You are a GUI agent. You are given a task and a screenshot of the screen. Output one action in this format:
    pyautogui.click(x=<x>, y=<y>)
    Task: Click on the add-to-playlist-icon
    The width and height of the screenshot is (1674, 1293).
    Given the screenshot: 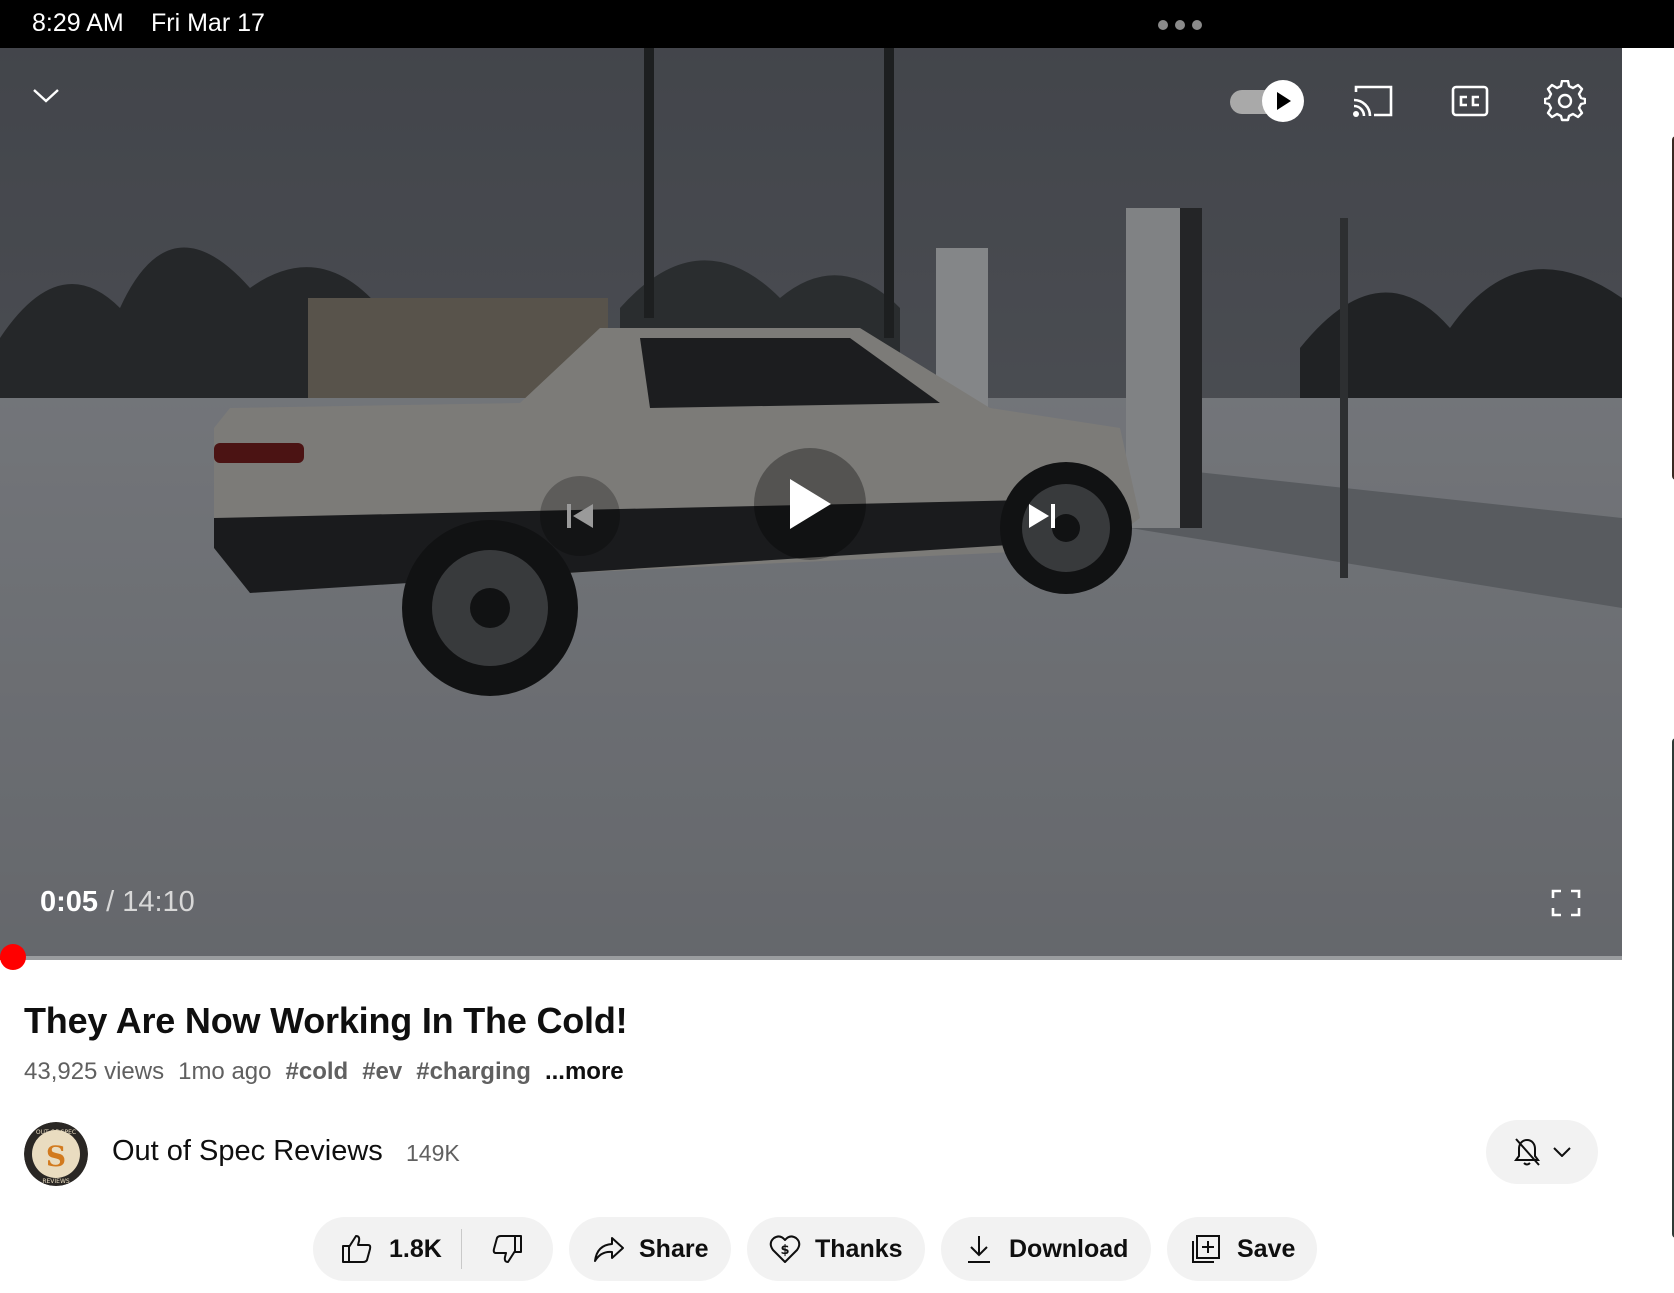 What is the action you would take?
    pyautogui.click(x=1206, y=1249)
    